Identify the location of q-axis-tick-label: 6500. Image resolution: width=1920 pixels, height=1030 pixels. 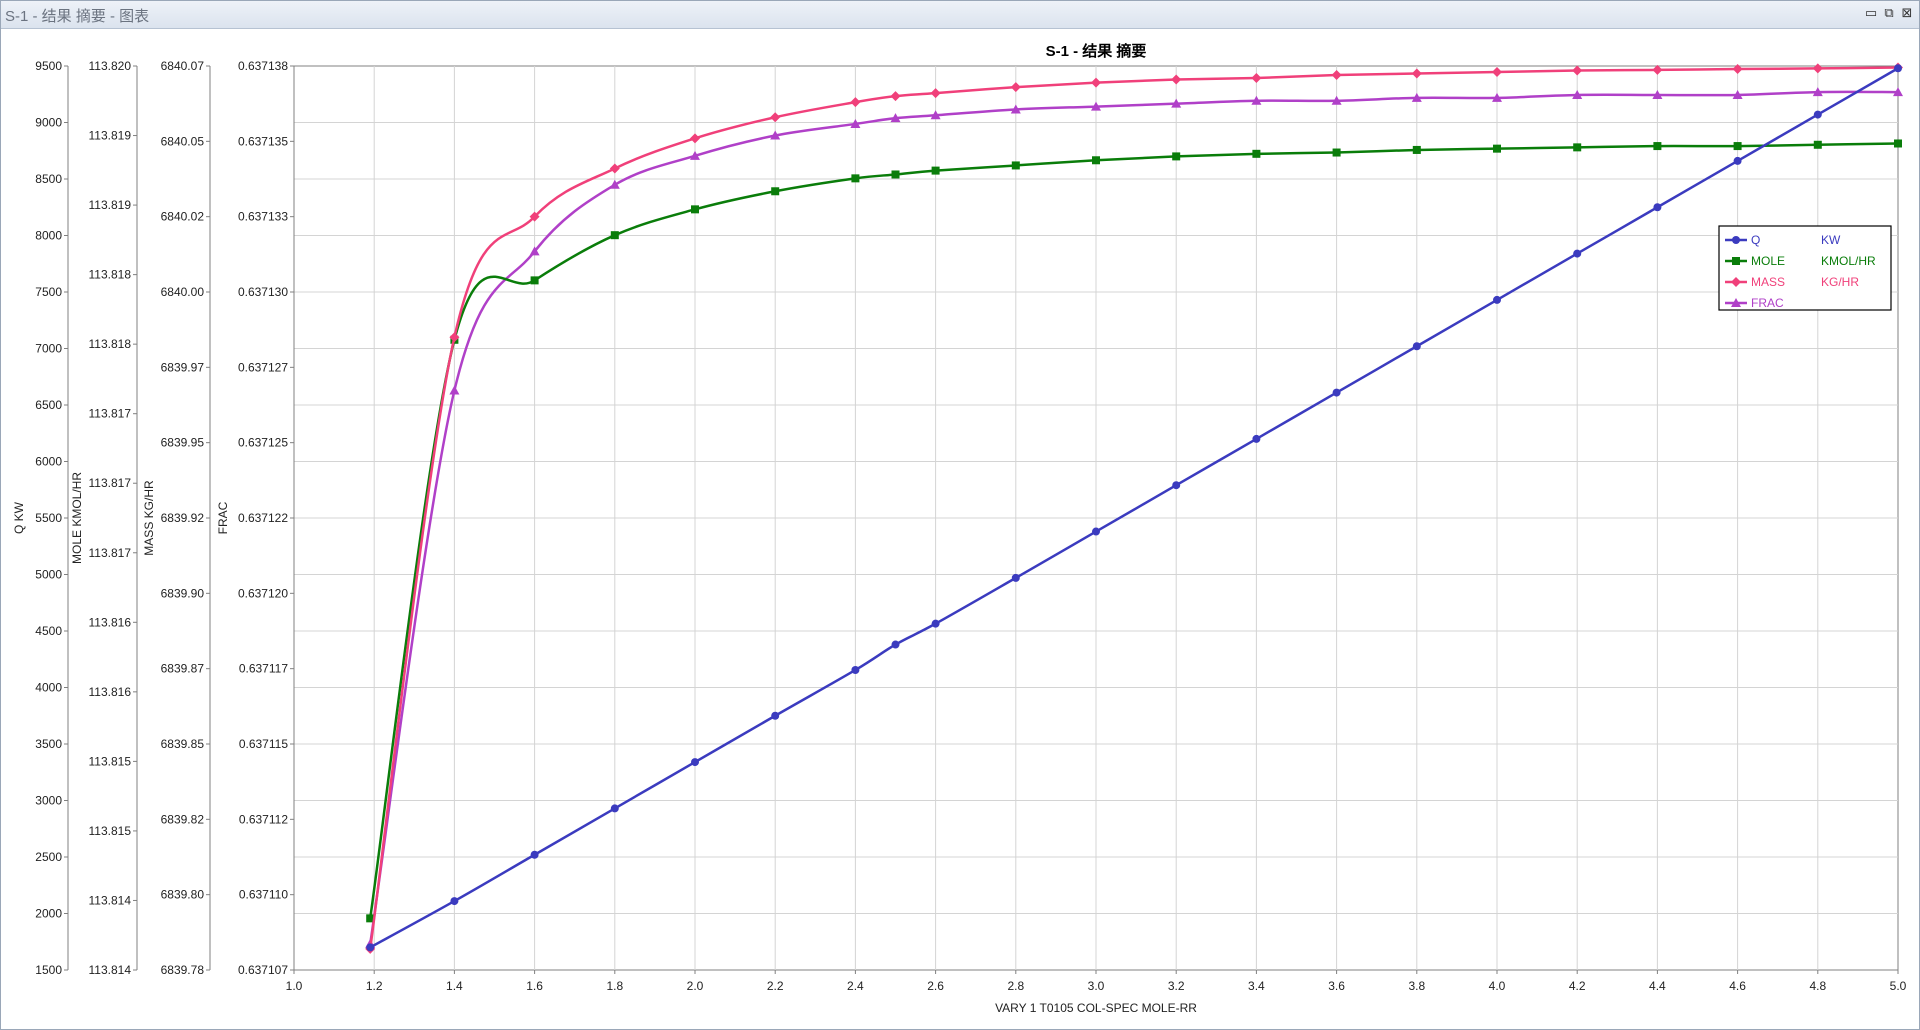
(48, 405).